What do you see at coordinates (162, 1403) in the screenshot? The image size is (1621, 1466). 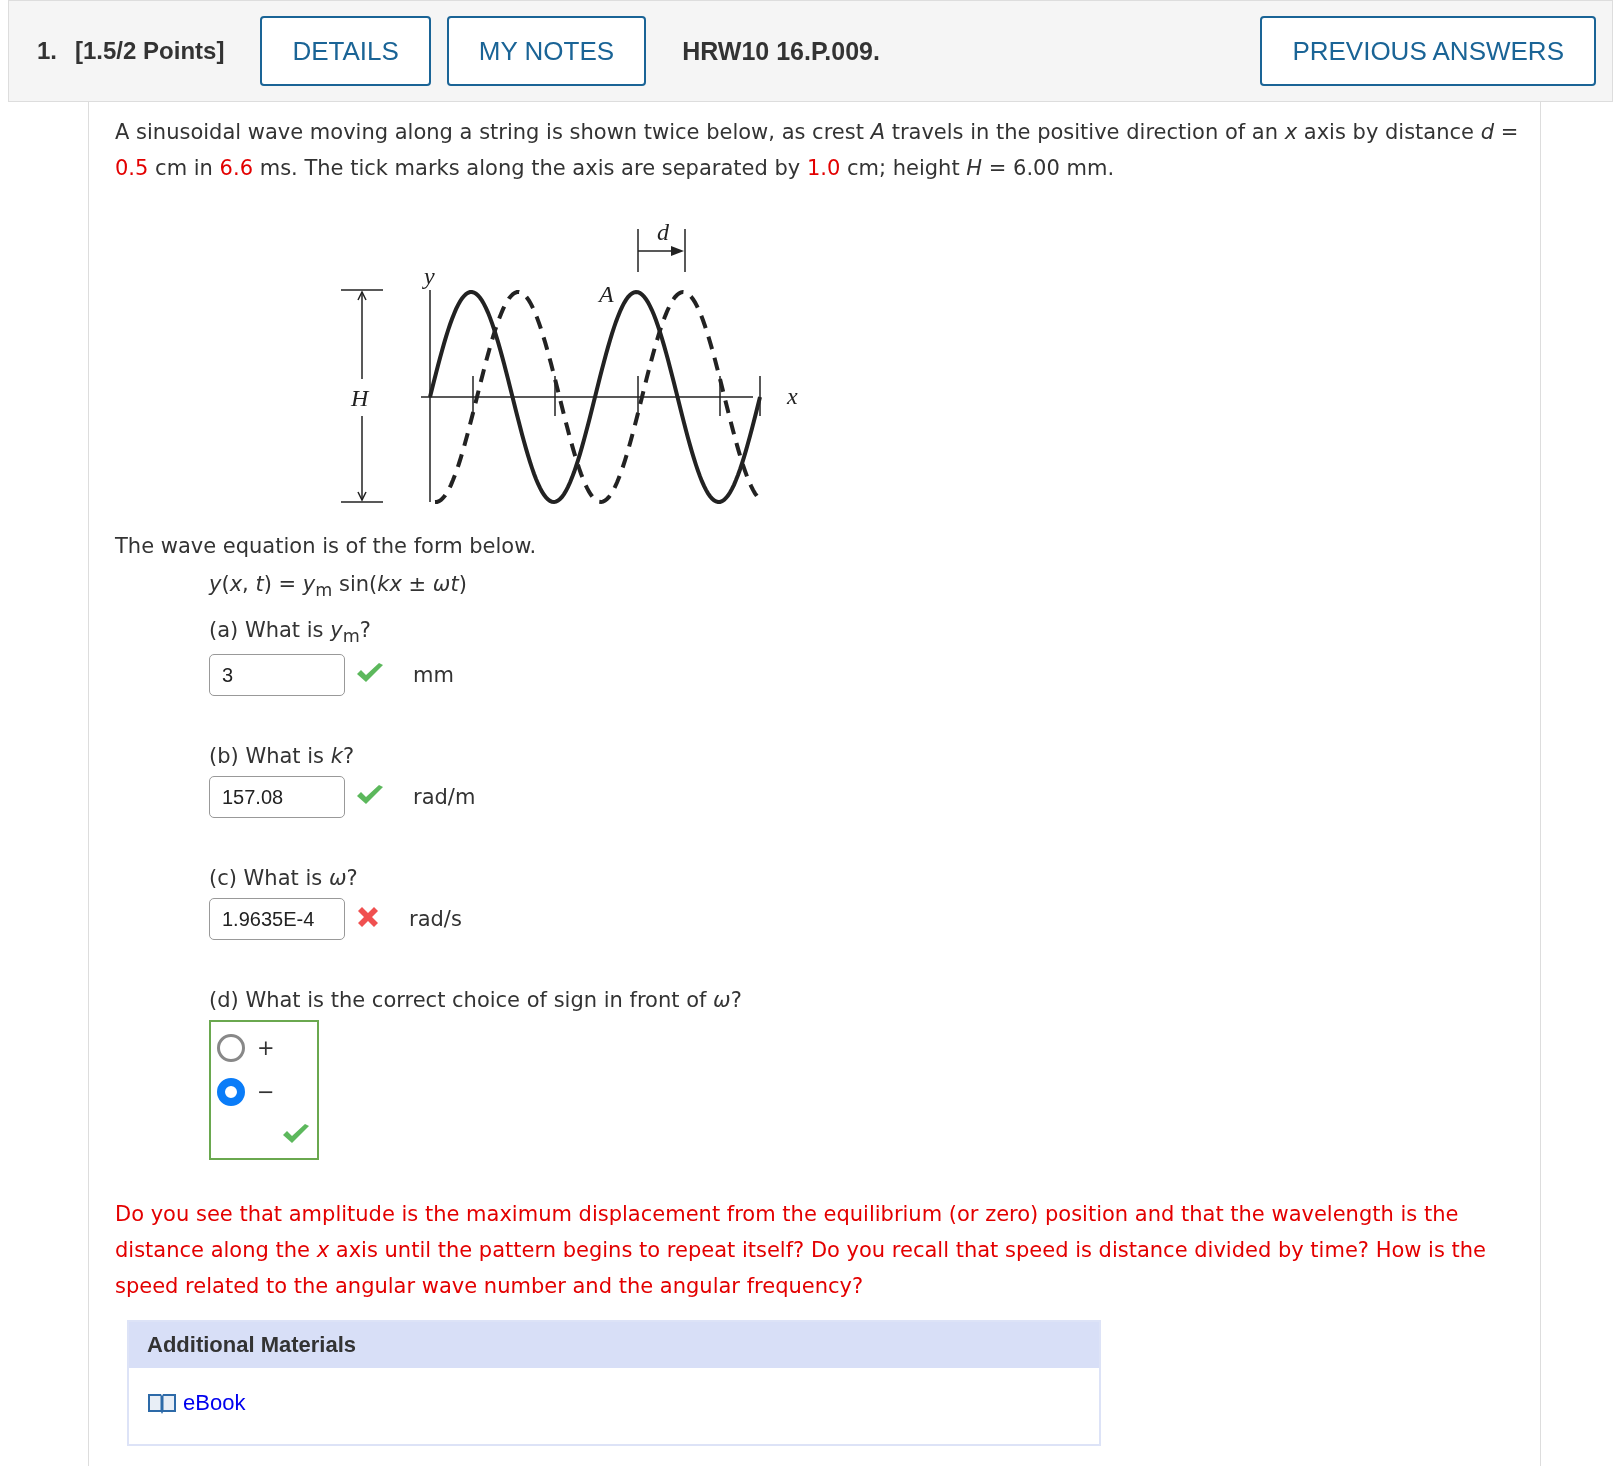 I see `book-icon` at bounding box center [162, 1403].